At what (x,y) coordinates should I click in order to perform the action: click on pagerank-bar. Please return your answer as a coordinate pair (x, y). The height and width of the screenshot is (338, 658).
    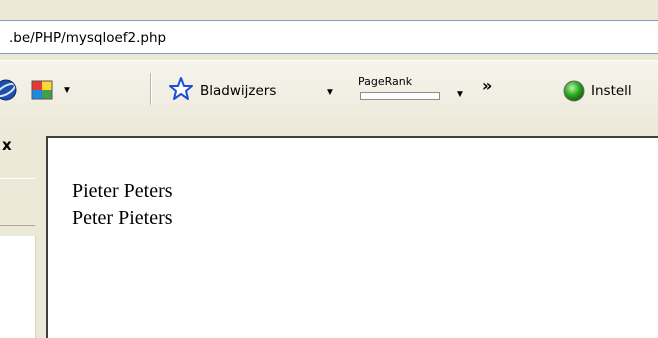
    Looking at the image, I should click on (400, 96).